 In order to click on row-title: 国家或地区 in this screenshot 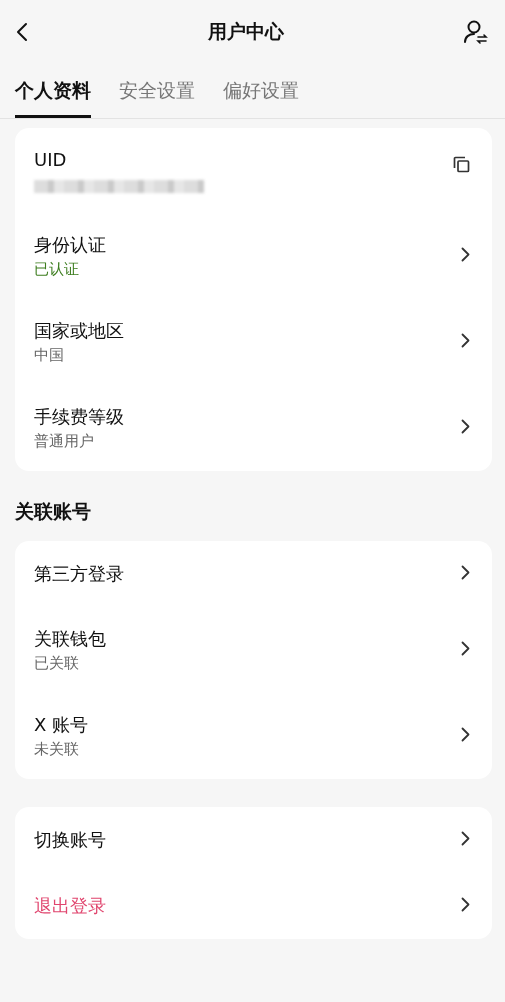, I will do `click(79, 331)`.